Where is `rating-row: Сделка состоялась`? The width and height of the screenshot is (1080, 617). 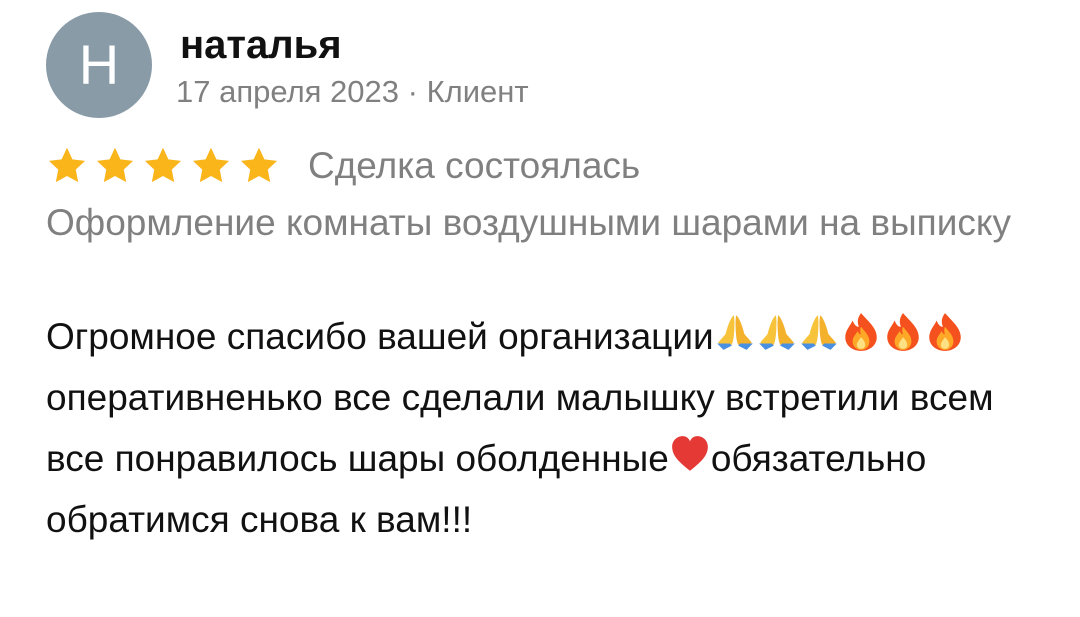 rating-row: Сделка состоялась is located at coordinates (343, 166).